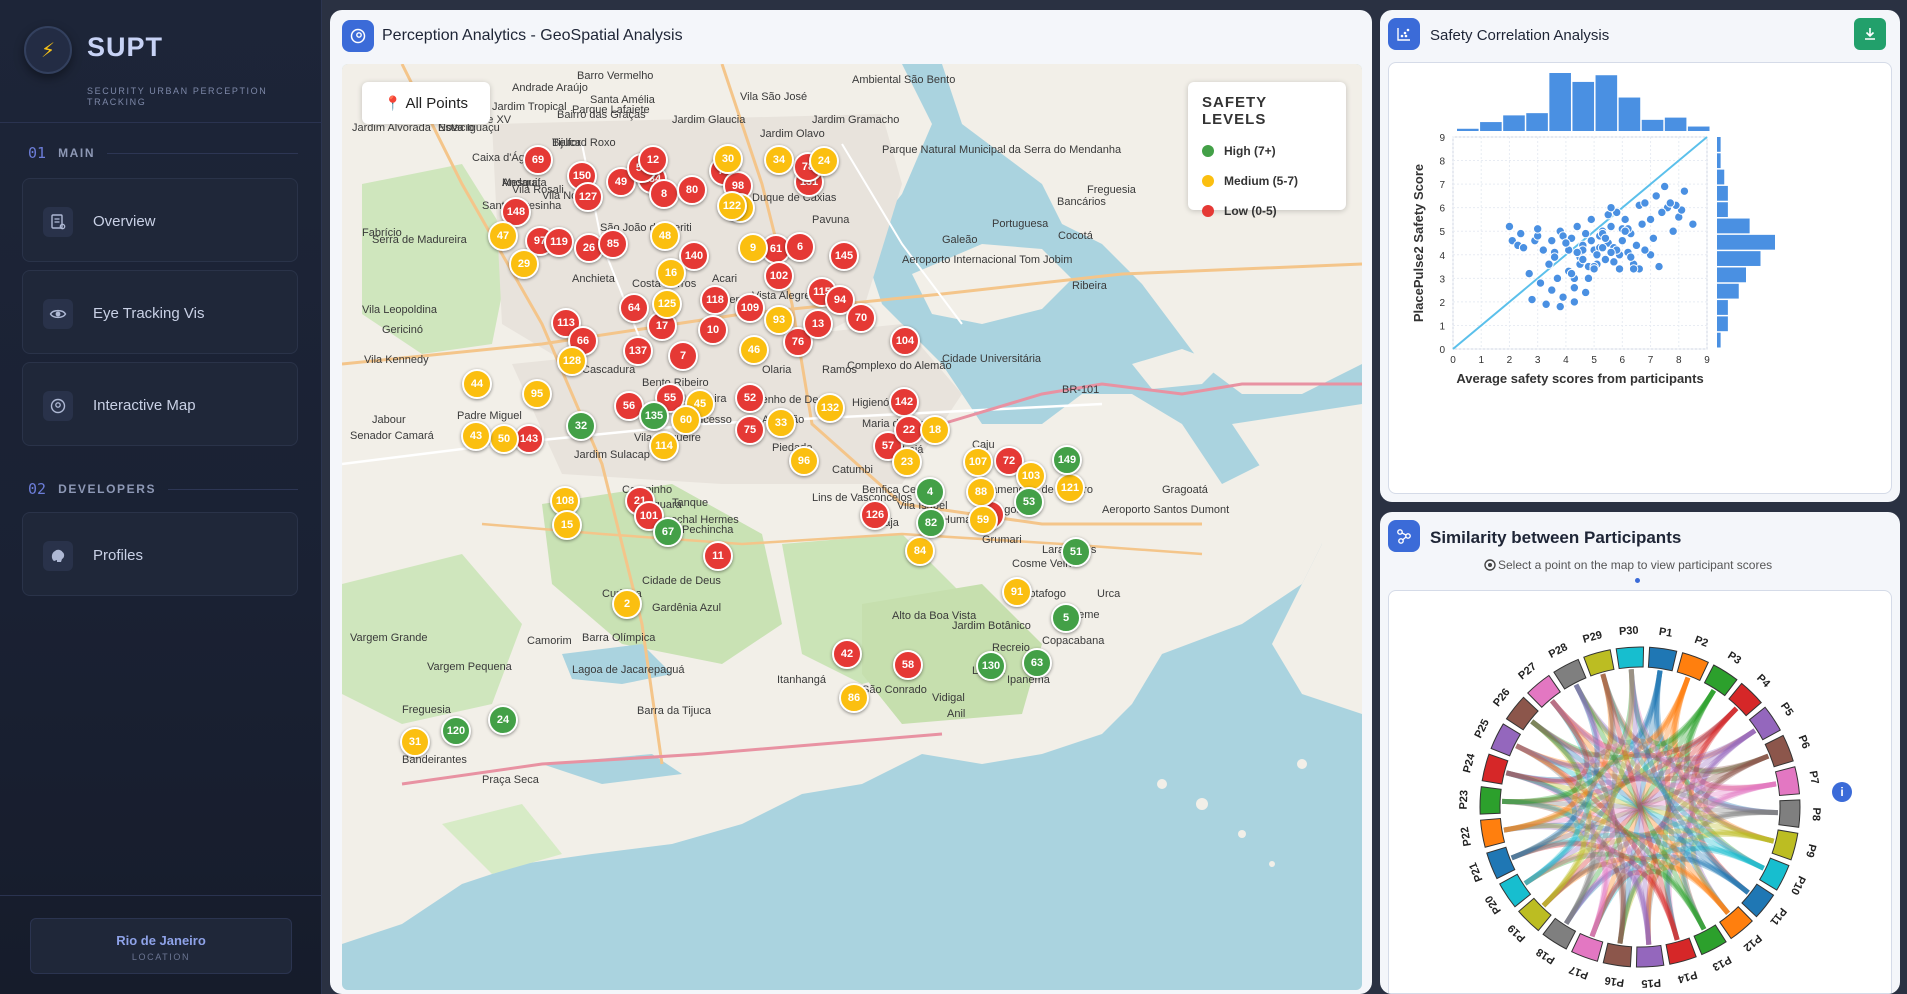  I want to click on map-marker: 48, so click(665, 236).